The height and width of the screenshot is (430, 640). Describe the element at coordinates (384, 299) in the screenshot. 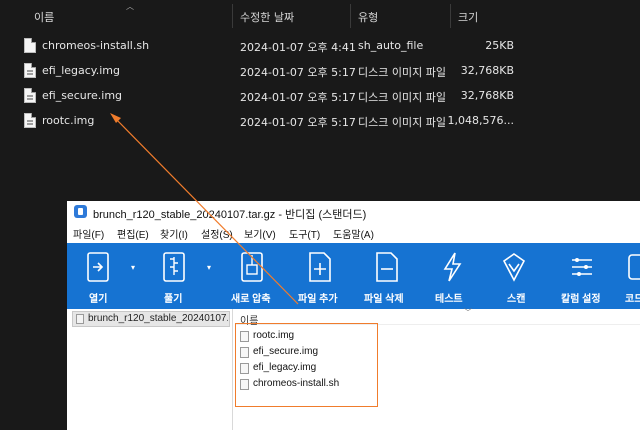

I see `toolbar-label: 파일 삭제` at that location.